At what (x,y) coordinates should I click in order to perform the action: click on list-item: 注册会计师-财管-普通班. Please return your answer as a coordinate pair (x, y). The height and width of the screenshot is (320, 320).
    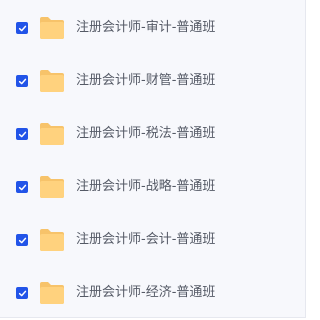
    Looking at the image, I should click on (152, 81).